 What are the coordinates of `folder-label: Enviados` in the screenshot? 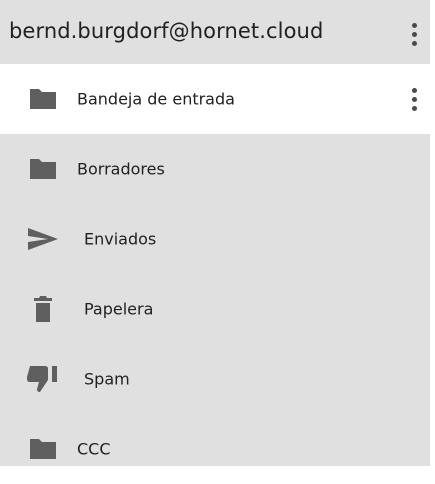 It's located at (120, 239).